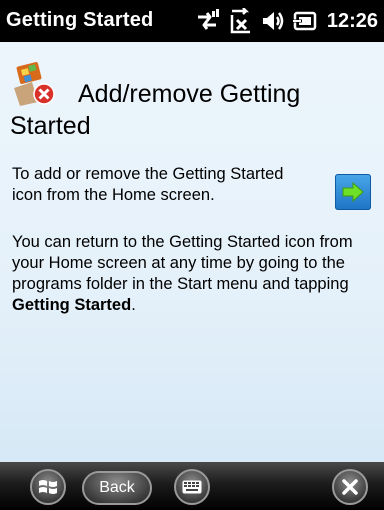 This screenshot has width=384, height=510. Describe the element at coordinates (353, 192) in the screenshot. I see `add-remove-button` at that location.